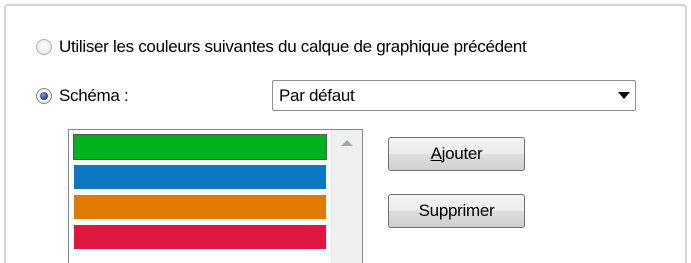  I want to click on scheme-radio, so click(44, 96).